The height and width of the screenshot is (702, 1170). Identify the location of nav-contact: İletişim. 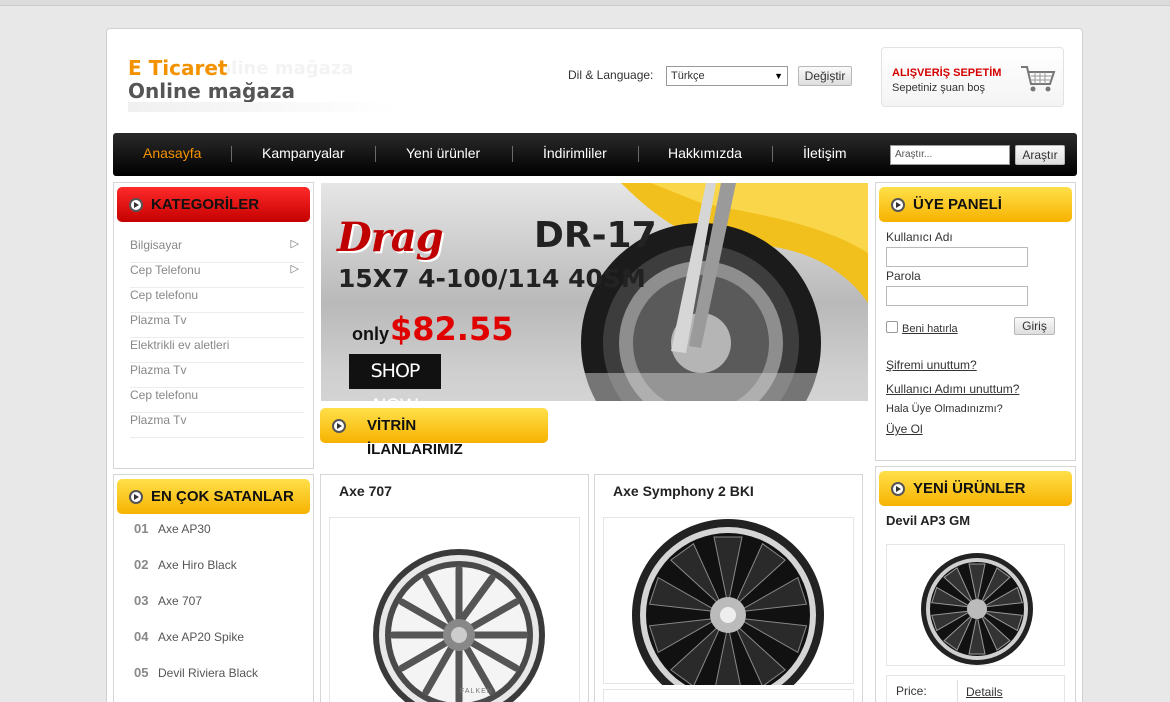
(825, 154).